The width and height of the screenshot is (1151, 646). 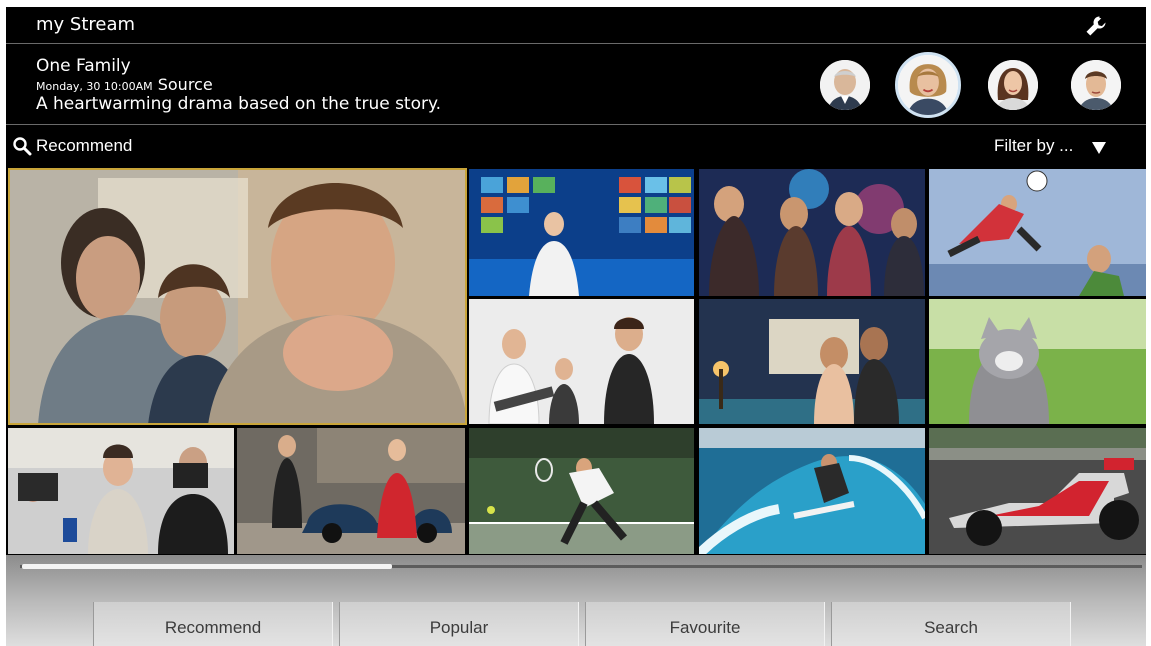 What do you see at coordinates (84, 145) in the screenshot?
I see `section-title: Recommend` at bounding box center [84, 145].